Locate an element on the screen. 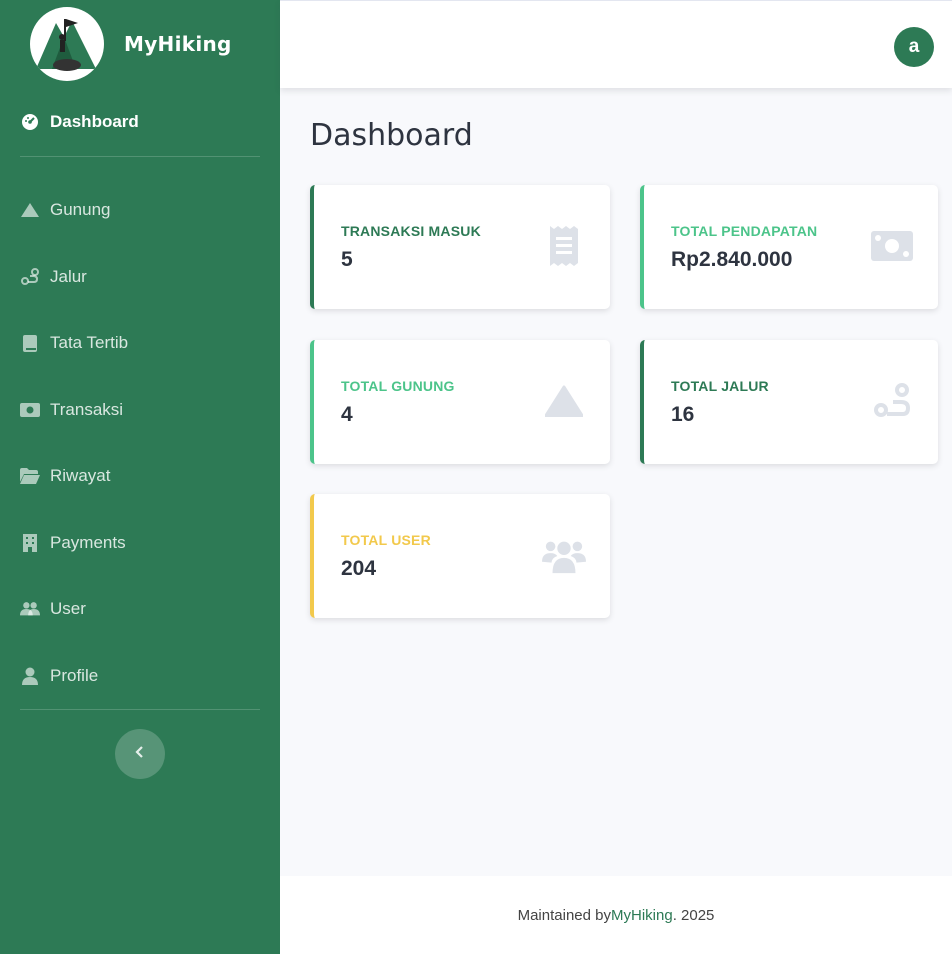 The height and width of the screenshot is (954, 952). footer-brand-link: MyHiking is located at coordinates (642, 915).